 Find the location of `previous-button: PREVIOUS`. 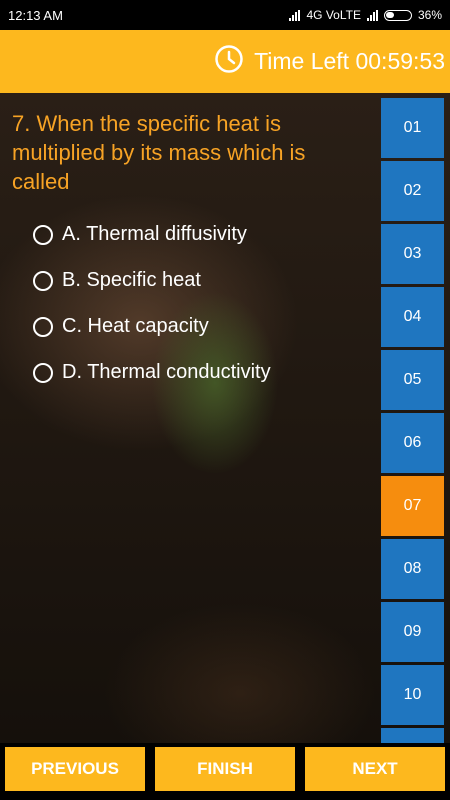

previous-button: PREVIOUS is located at coordinates (75, 769).